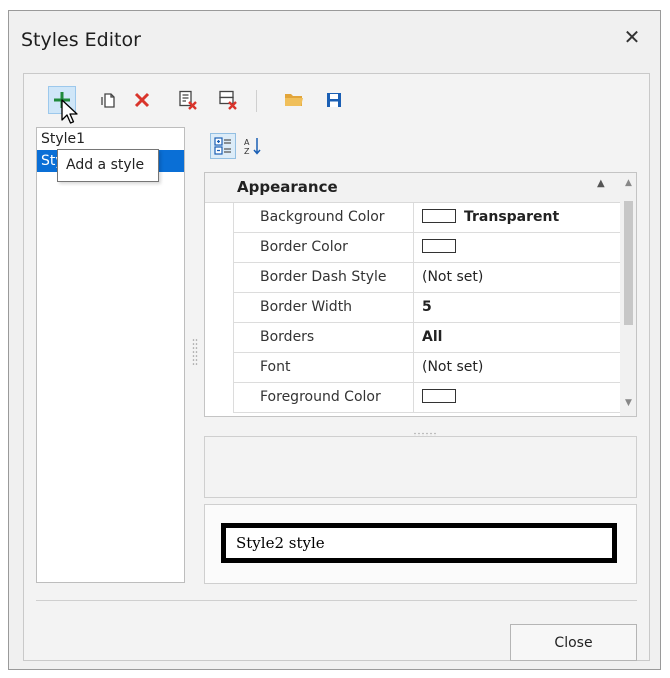 This screenshot has height=678, width=670. I want to click on list-purge-icon, so click(228, 100).